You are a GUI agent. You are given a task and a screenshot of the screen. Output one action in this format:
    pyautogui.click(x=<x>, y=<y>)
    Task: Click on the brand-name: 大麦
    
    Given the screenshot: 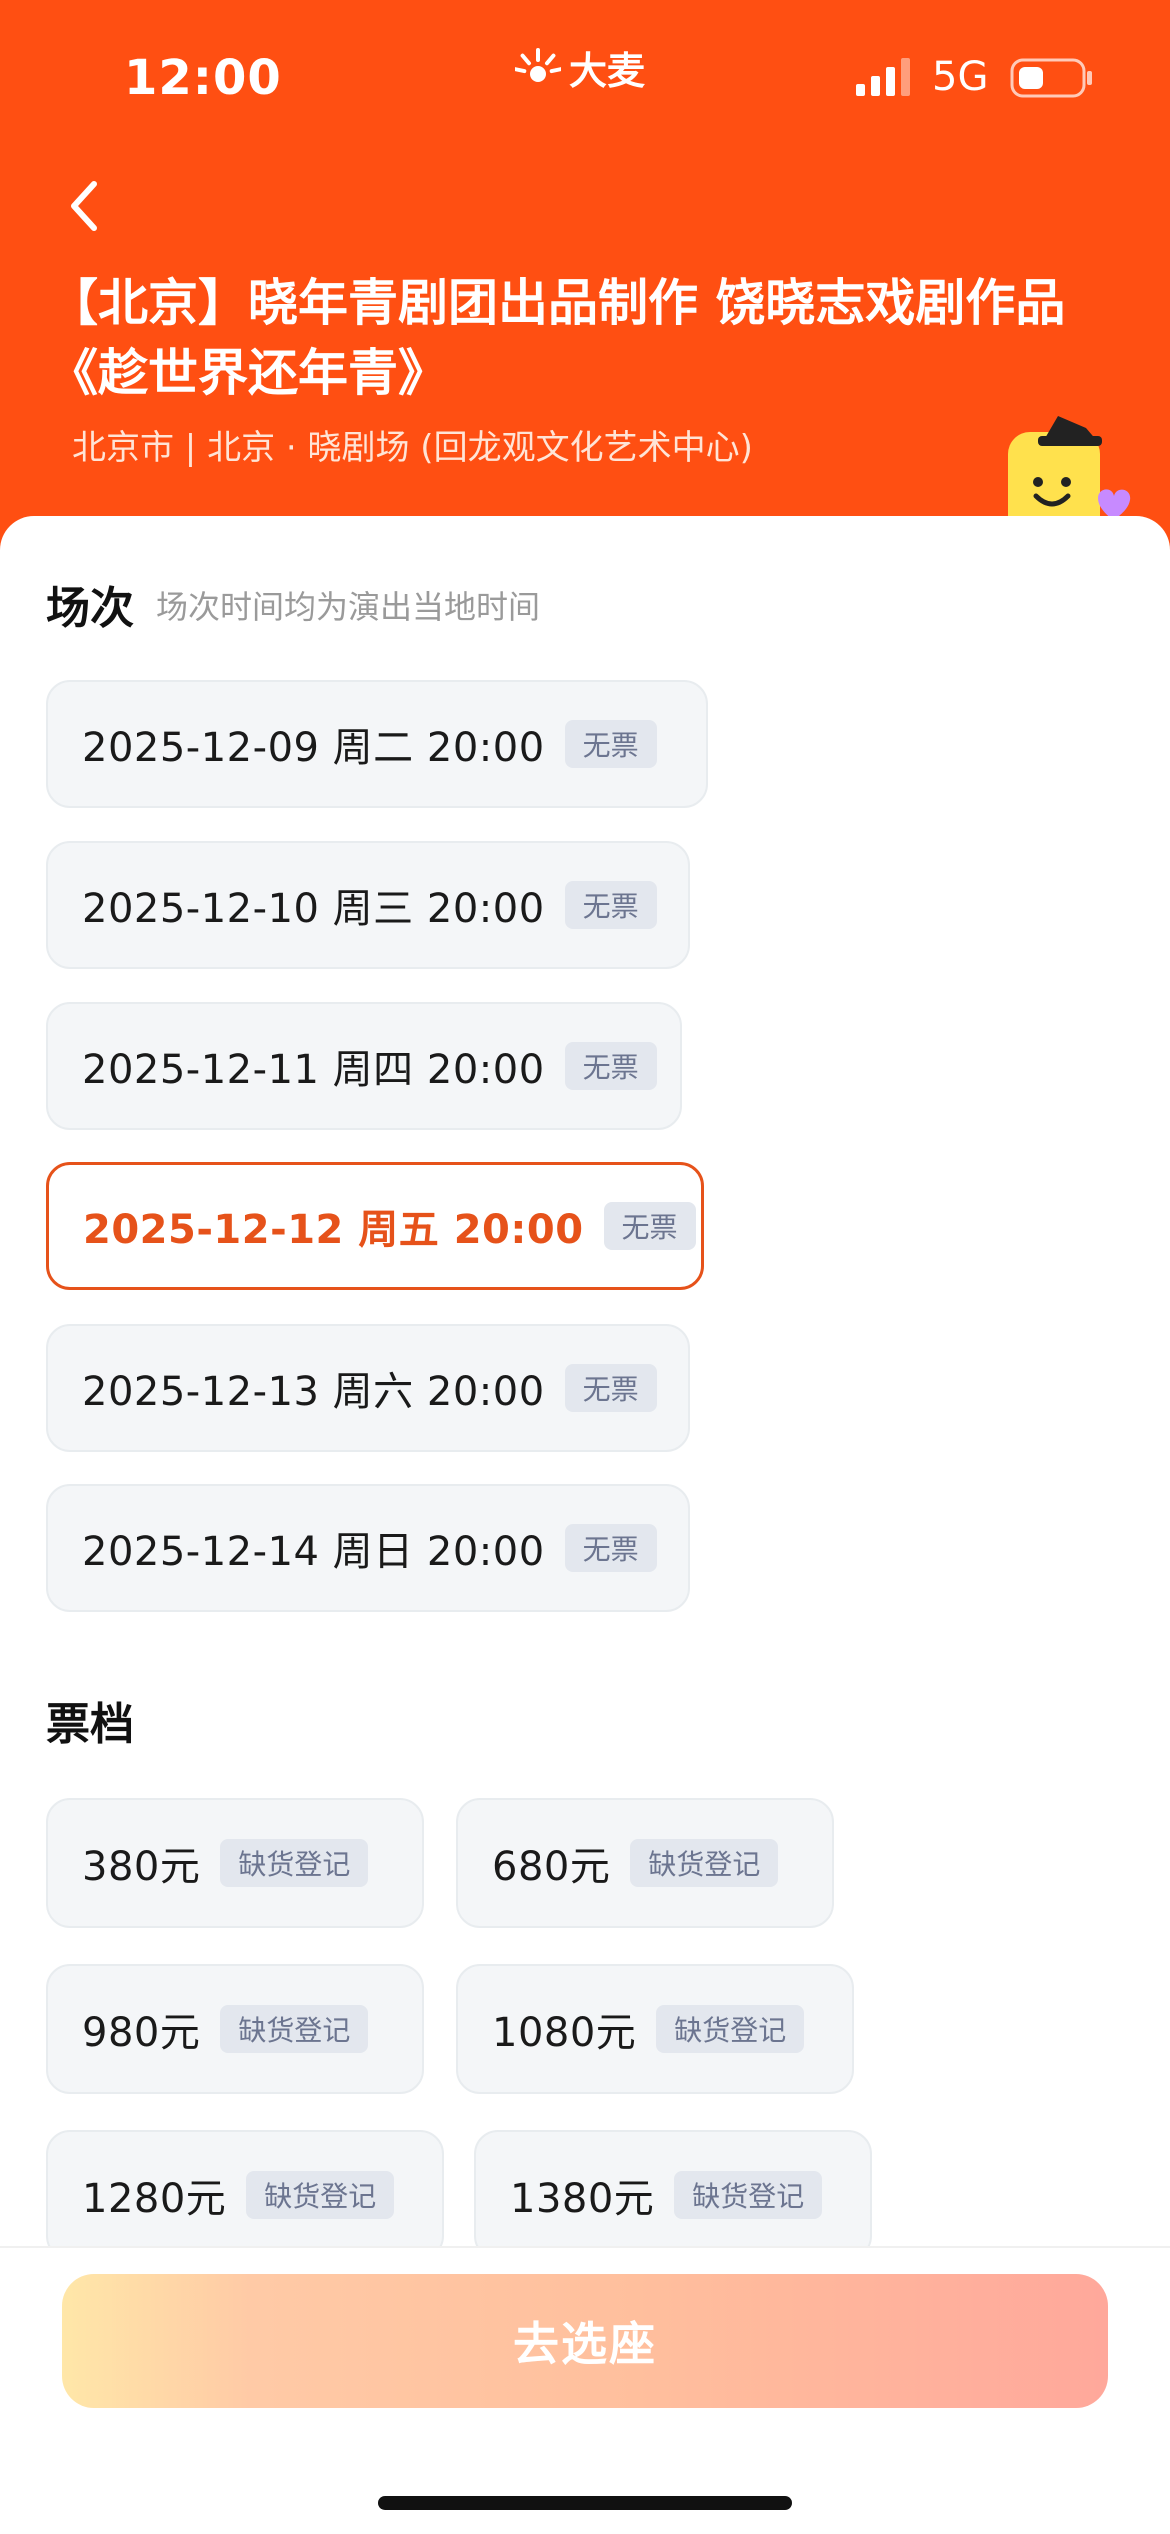 What is the action you would take?
    pyautogui.click(x=607, y=70)
    